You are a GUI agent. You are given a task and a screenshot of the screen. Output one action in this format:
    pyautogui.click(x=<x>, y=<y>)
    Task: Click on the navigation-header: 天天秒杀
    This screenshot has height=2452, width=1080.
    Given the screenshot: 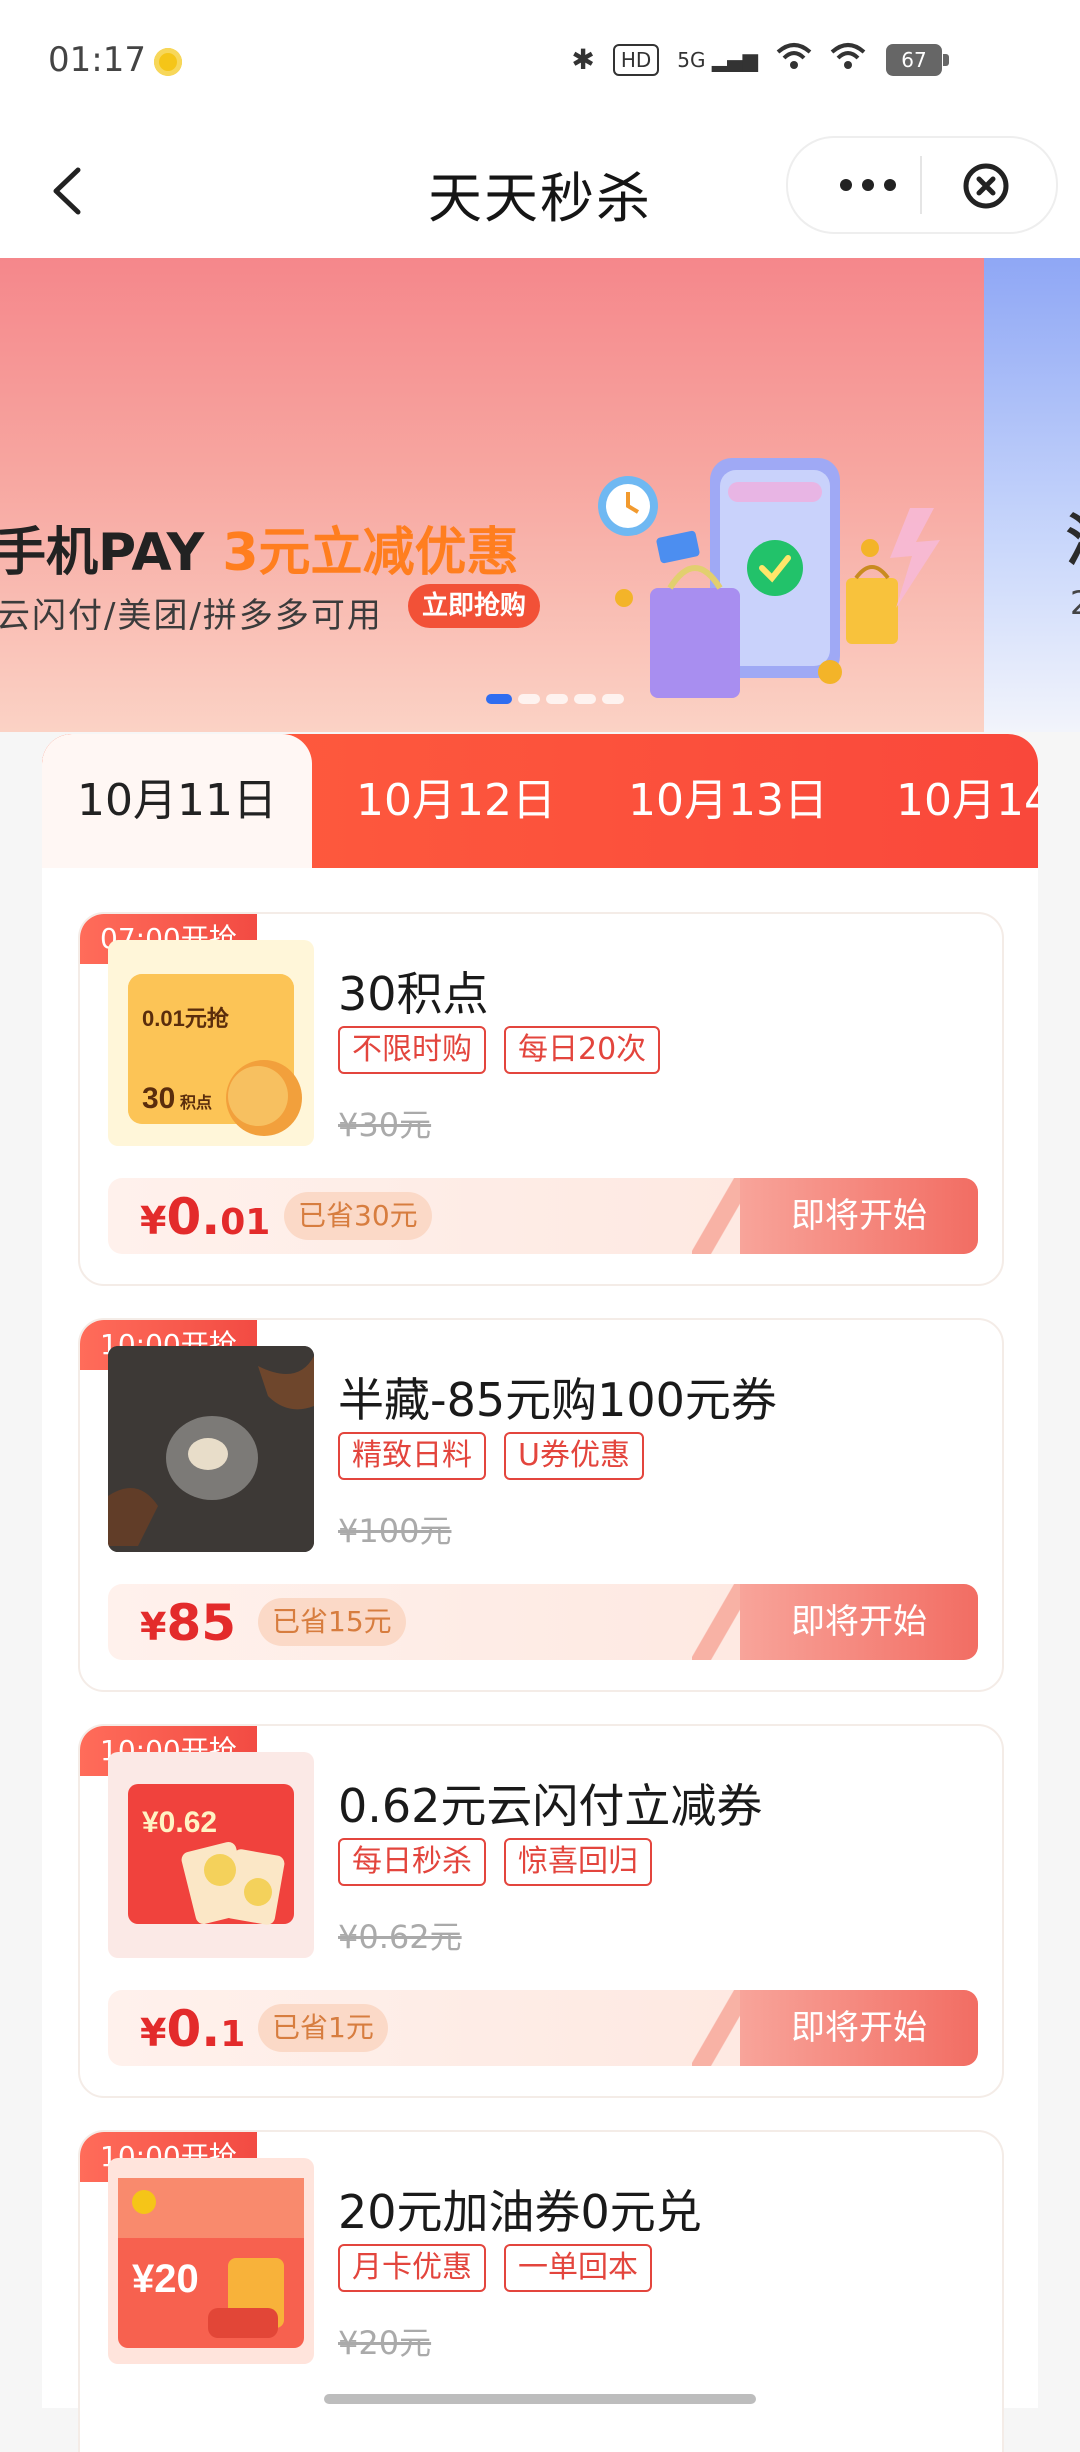 What is the action you would take?
    pyautogui.click(x=540, y=192)
    